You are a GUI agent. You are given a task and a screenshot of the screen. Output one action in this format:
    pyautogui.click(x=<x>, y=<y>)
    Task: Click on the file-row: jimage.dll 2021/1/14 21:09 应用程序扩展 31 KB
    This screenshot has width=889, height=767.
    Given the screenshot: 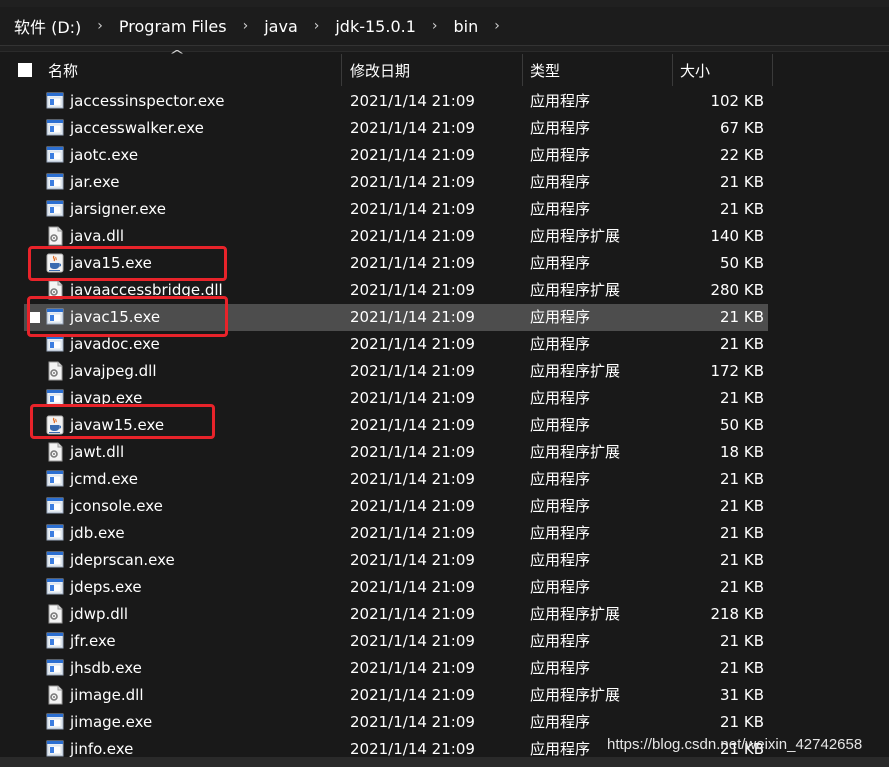 What is the action you would take?
    pyautogui.click(x=444, y=695)
    